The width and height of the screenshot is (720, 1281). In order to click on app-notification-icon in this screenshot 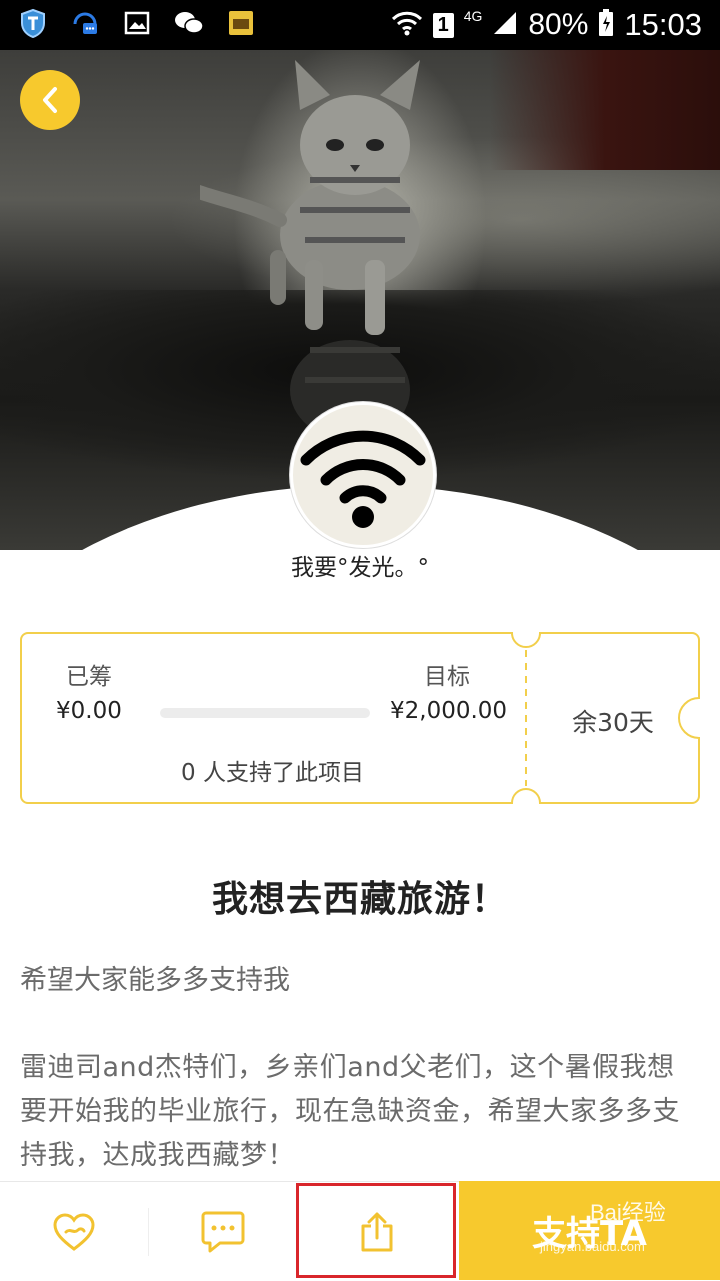, I will do `click(241, 23)`.